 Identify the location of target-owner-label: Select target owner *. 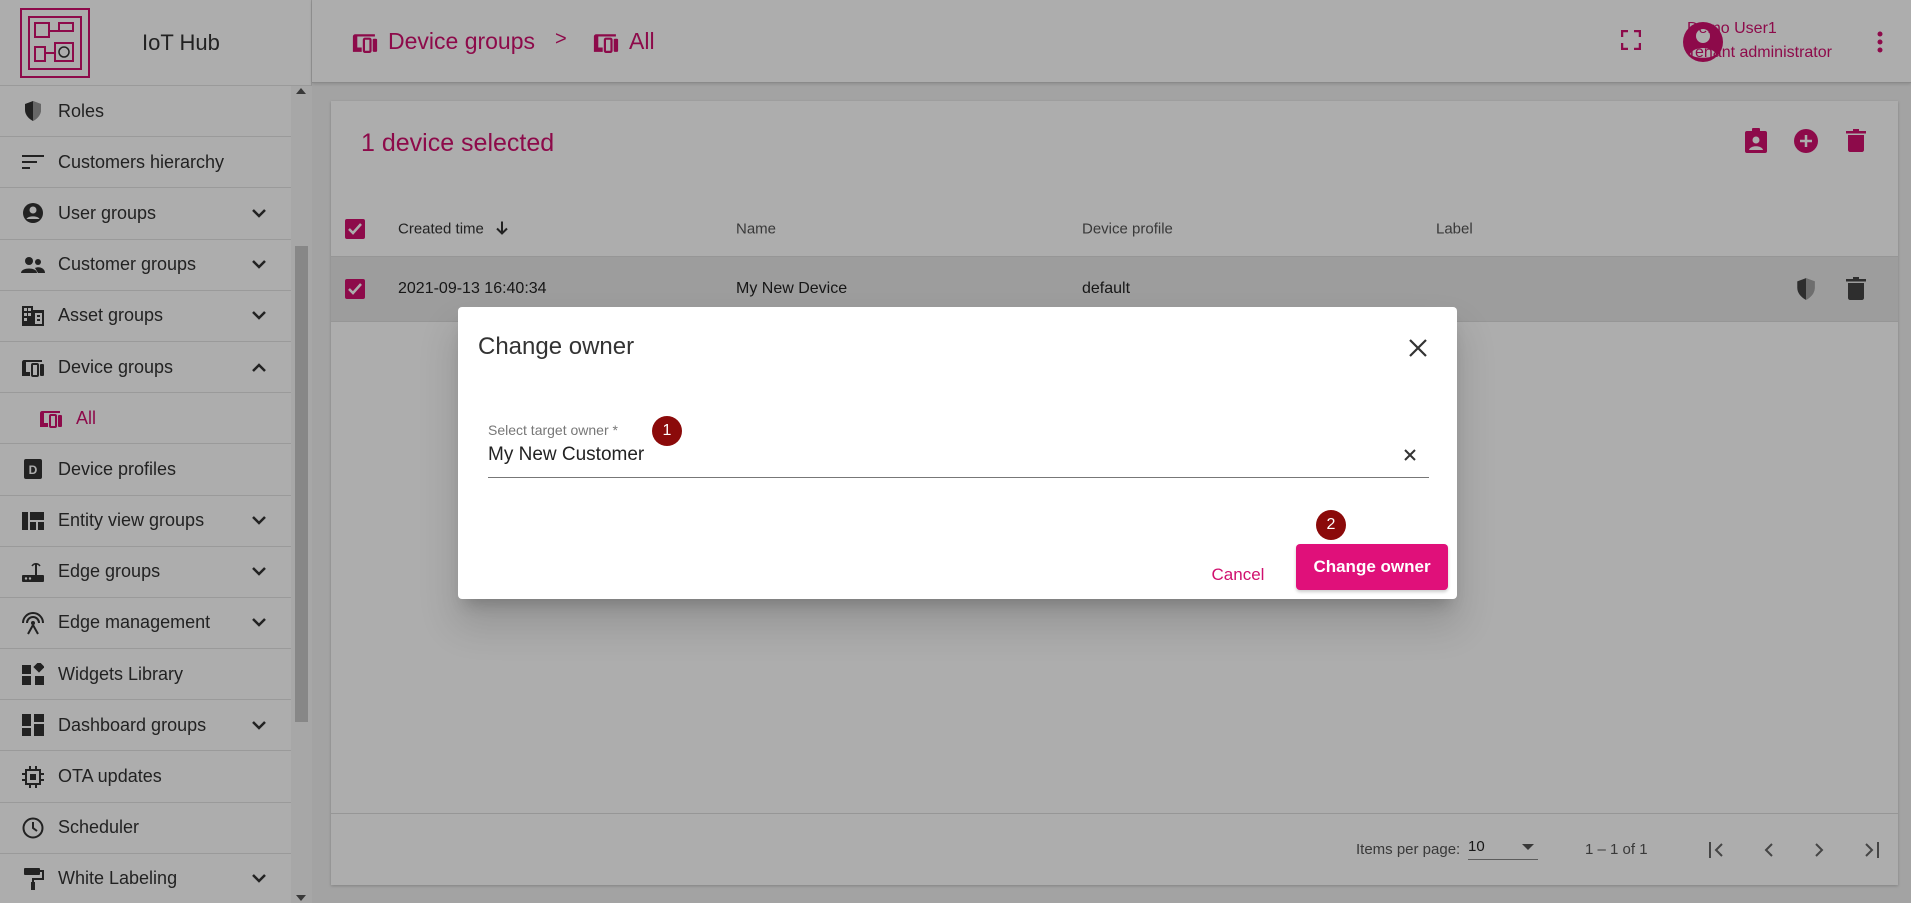
(553, 430).